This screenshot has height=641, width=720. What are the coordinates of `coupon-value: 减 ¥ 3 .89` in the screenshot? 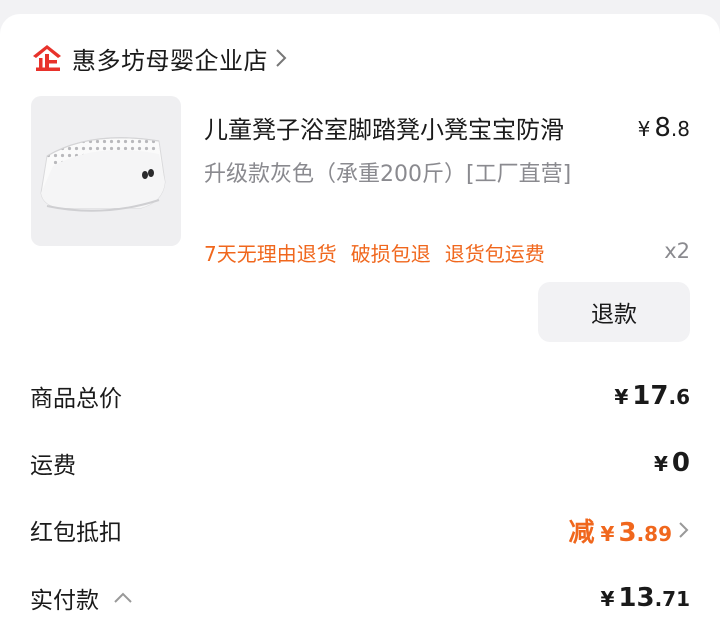 It's located at (629, 530).